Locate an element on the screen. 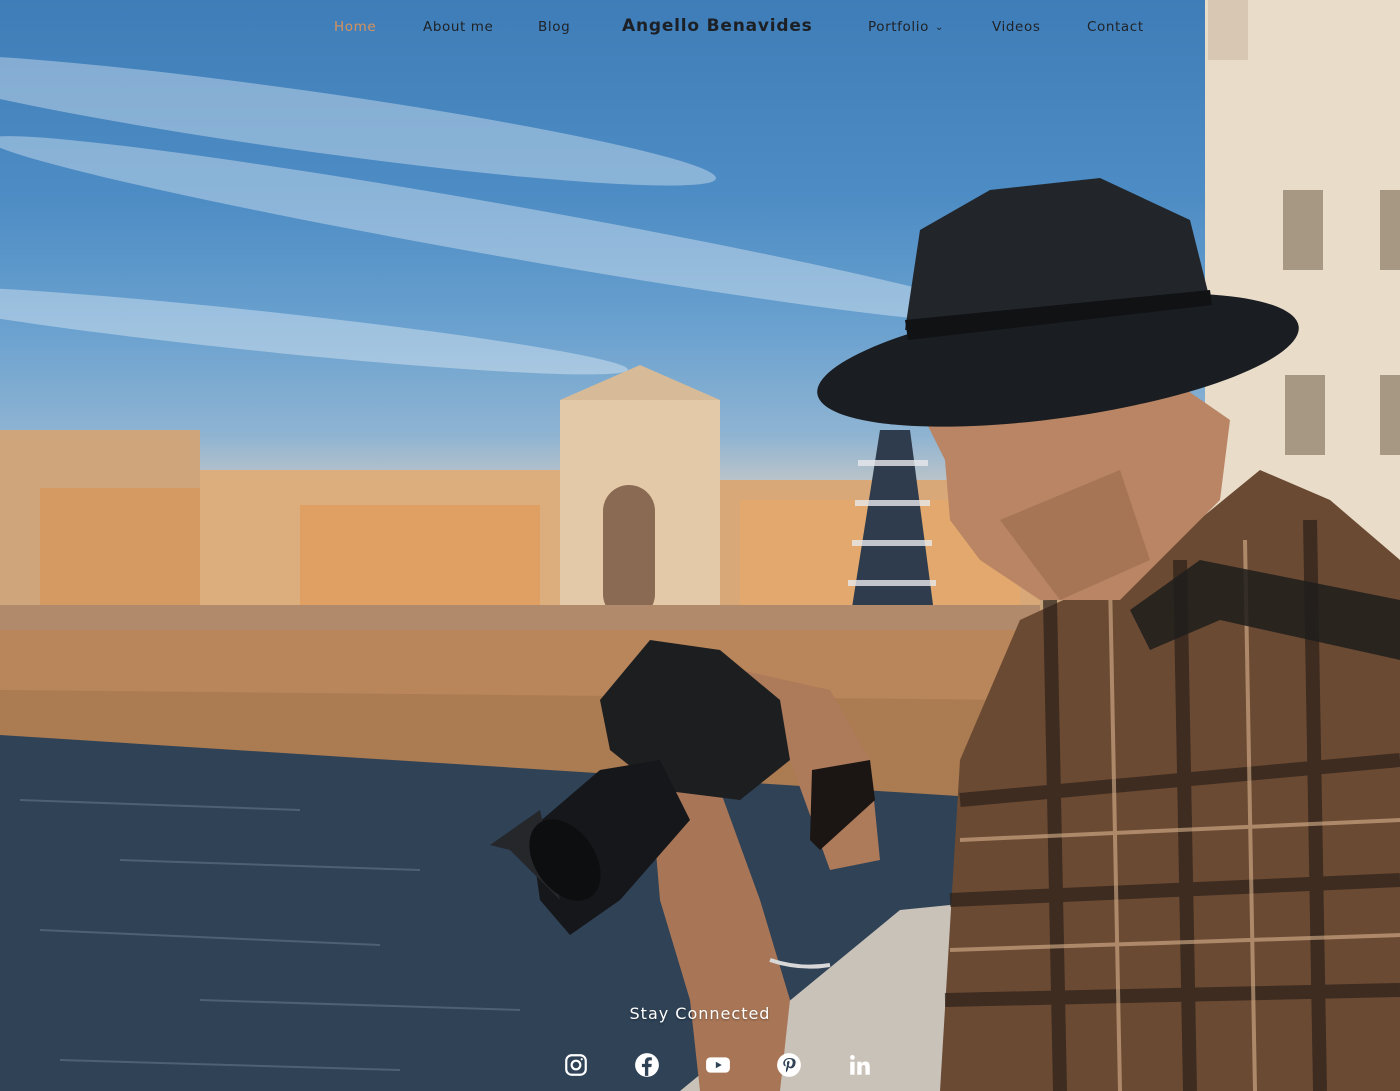 This screenshot has height=1091, width=1400. nav-link-home: Home is located at coordinates (355, 27).